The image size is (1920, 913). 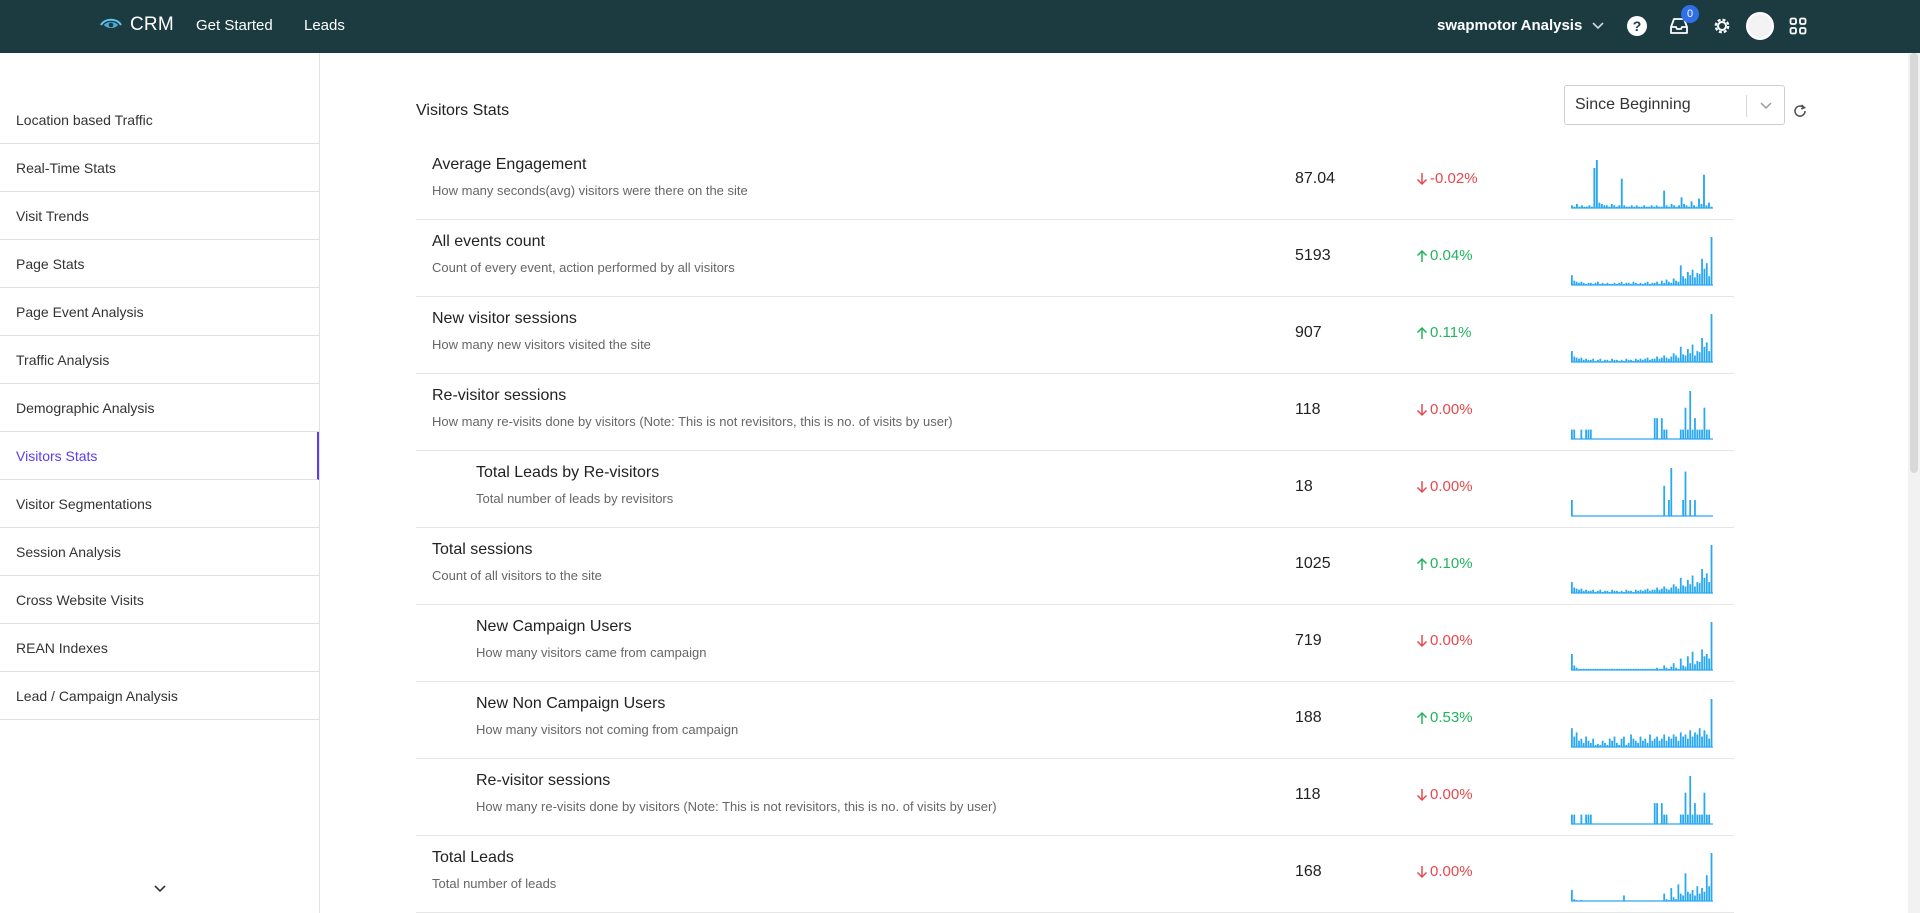 I want to click on sidebar-item-label: Page Stats, so click(x=50, y=263).